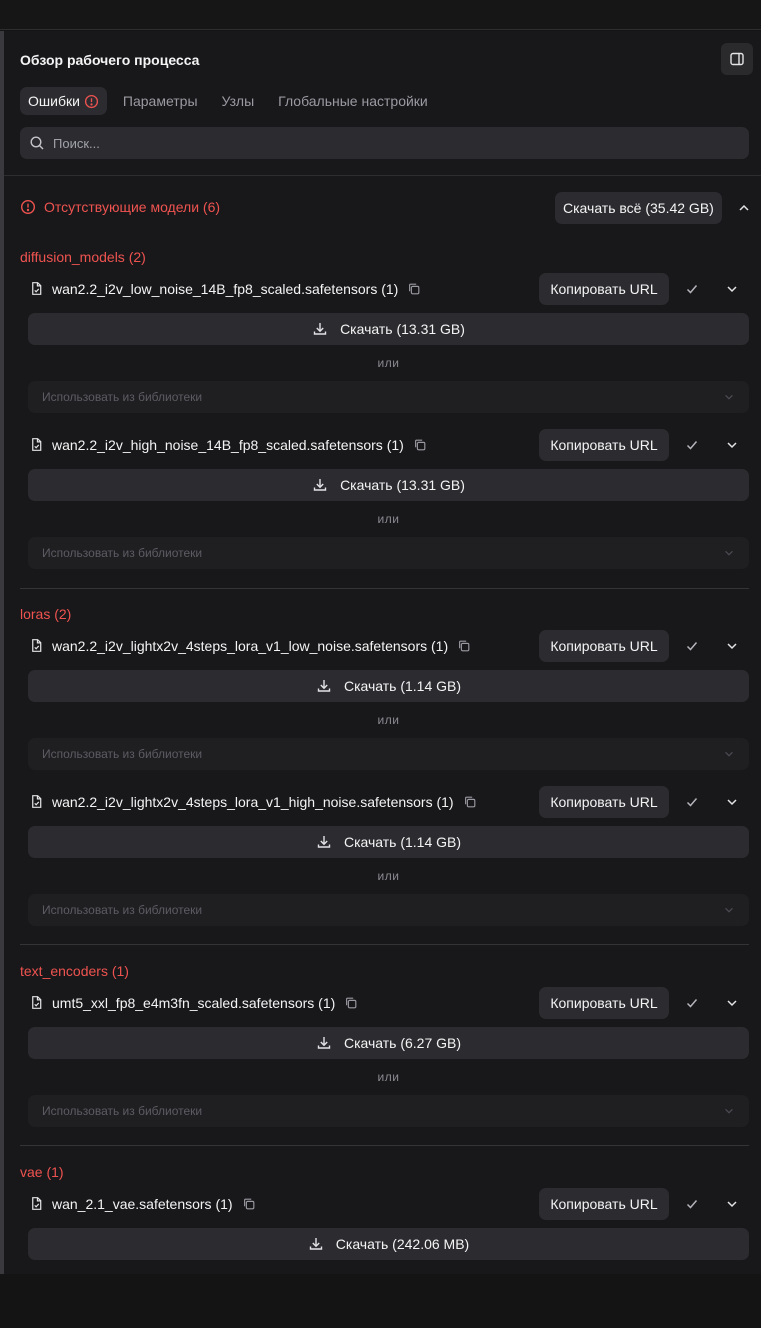 The image size is (761, 1328). I want to click on group-title: text_encoders (1), so click(74, 971).